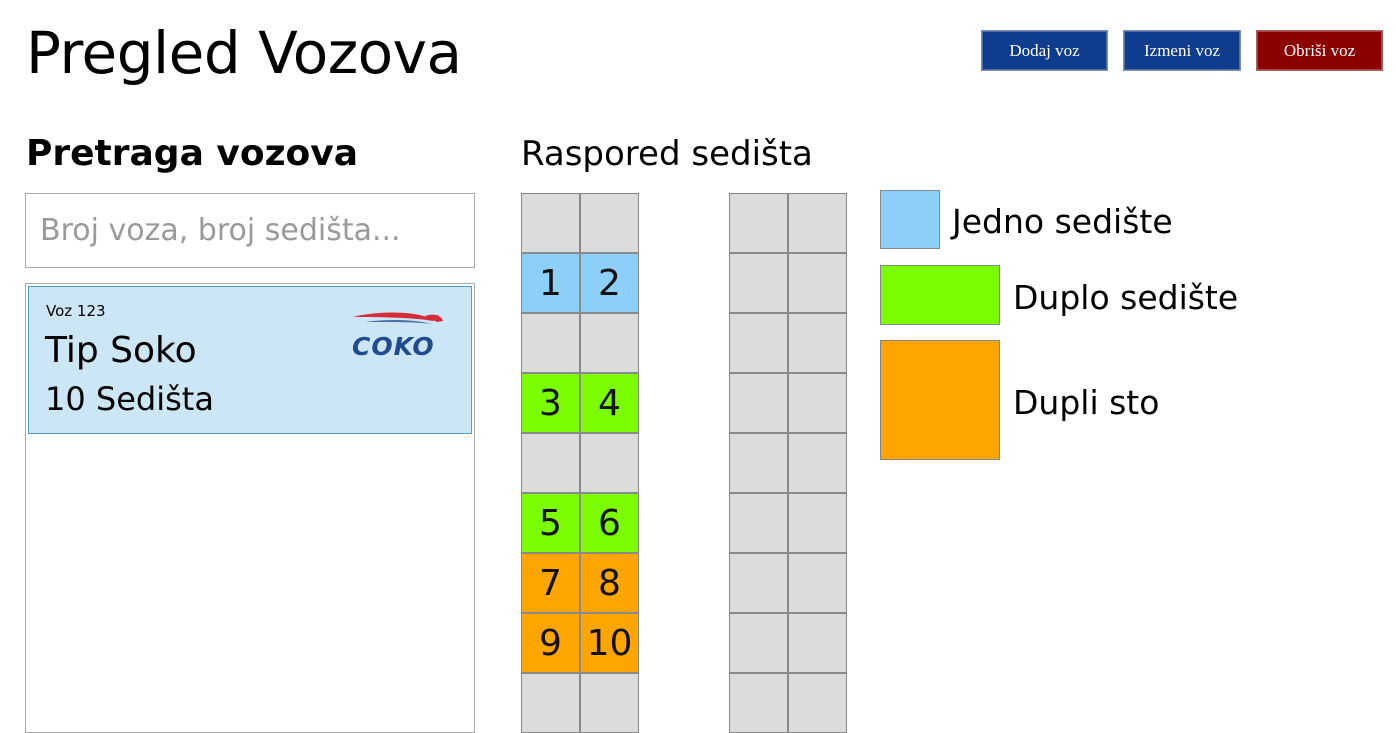 The height and width of the screenshot is (733, 1396). What do you see at coordinates (609, 643) in the screenshot?
I see `seat-10: 10` at bounding box center [609, 643].